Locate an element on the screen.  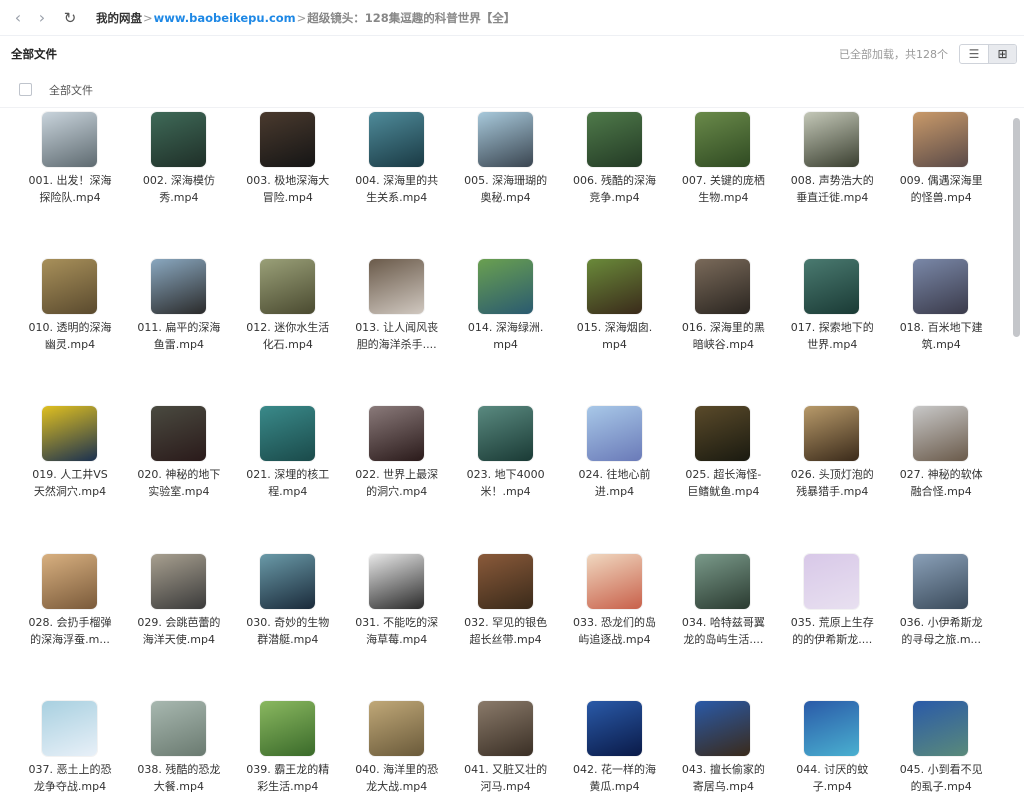
file-item: 014. 深海绿洲. mp4 is located at coordinates (512, 310).